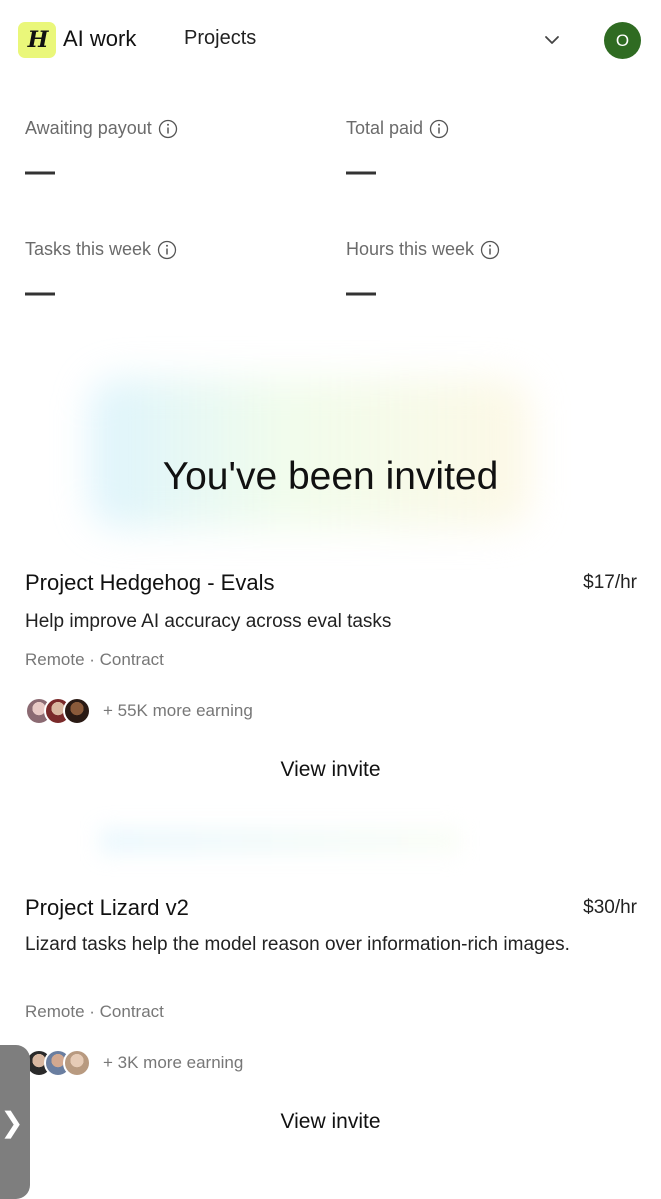 This screenshot has width=661, height=1199. I want to click on top-nav: H AI work Projects O, so click(330, 40).